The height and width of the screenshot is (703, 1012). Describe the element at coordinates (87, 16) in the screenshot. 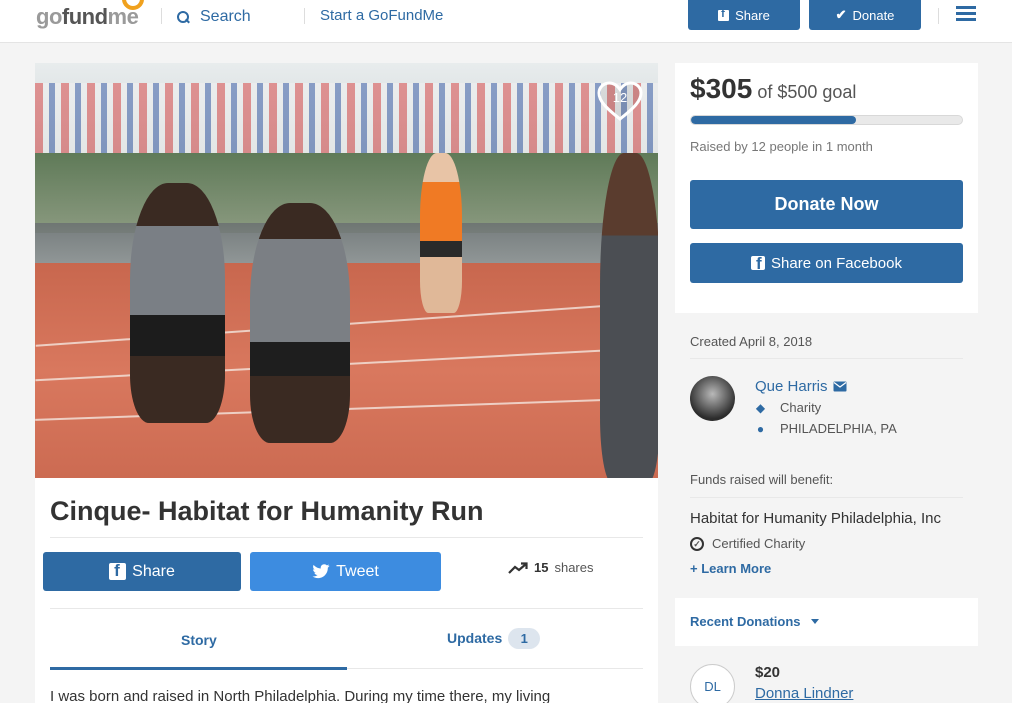

I see `logo-wordmark: gofundme` at that location.